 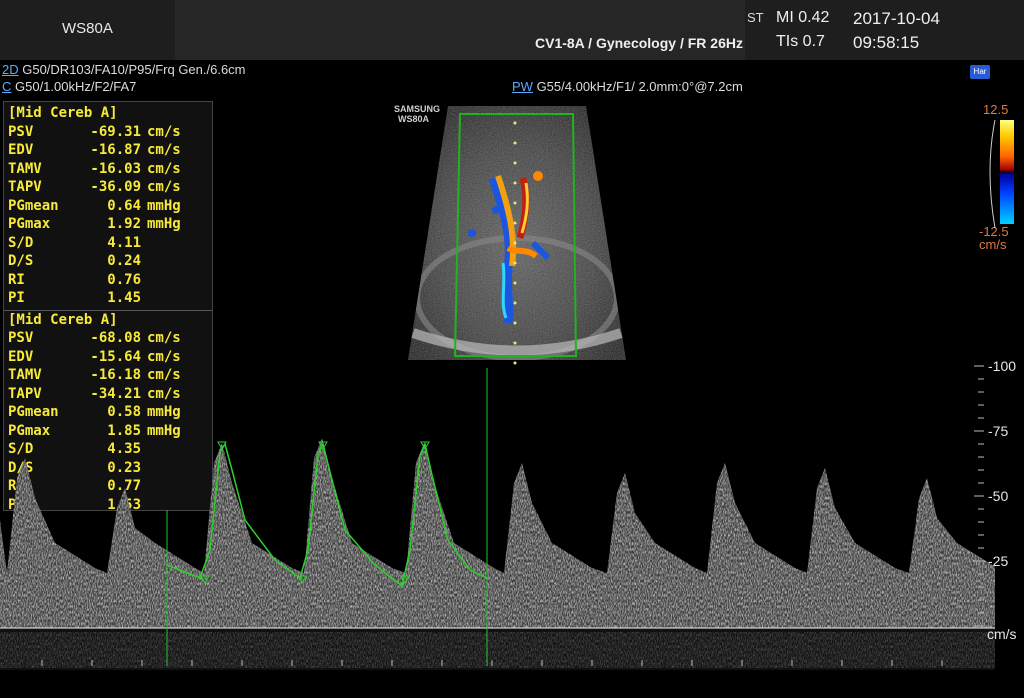 What do you see at coordinates (639, 43) in the screenshot?
I see `probe-preset: CV1-8A / Gynecology / FR 26Hz` at bounding box center [639, 43].